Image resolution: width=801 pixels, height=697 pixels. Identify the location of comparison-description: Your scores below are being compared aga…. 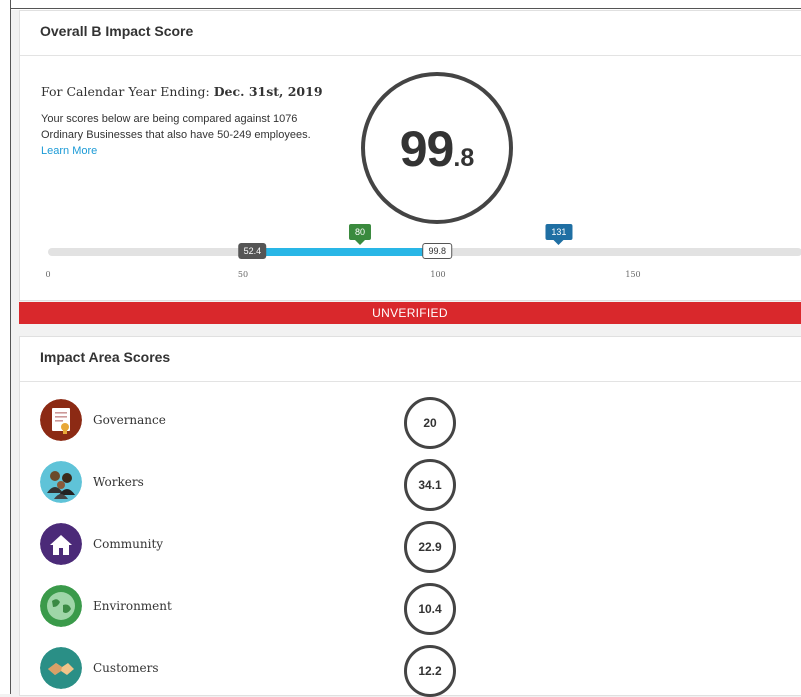
(176, 127).